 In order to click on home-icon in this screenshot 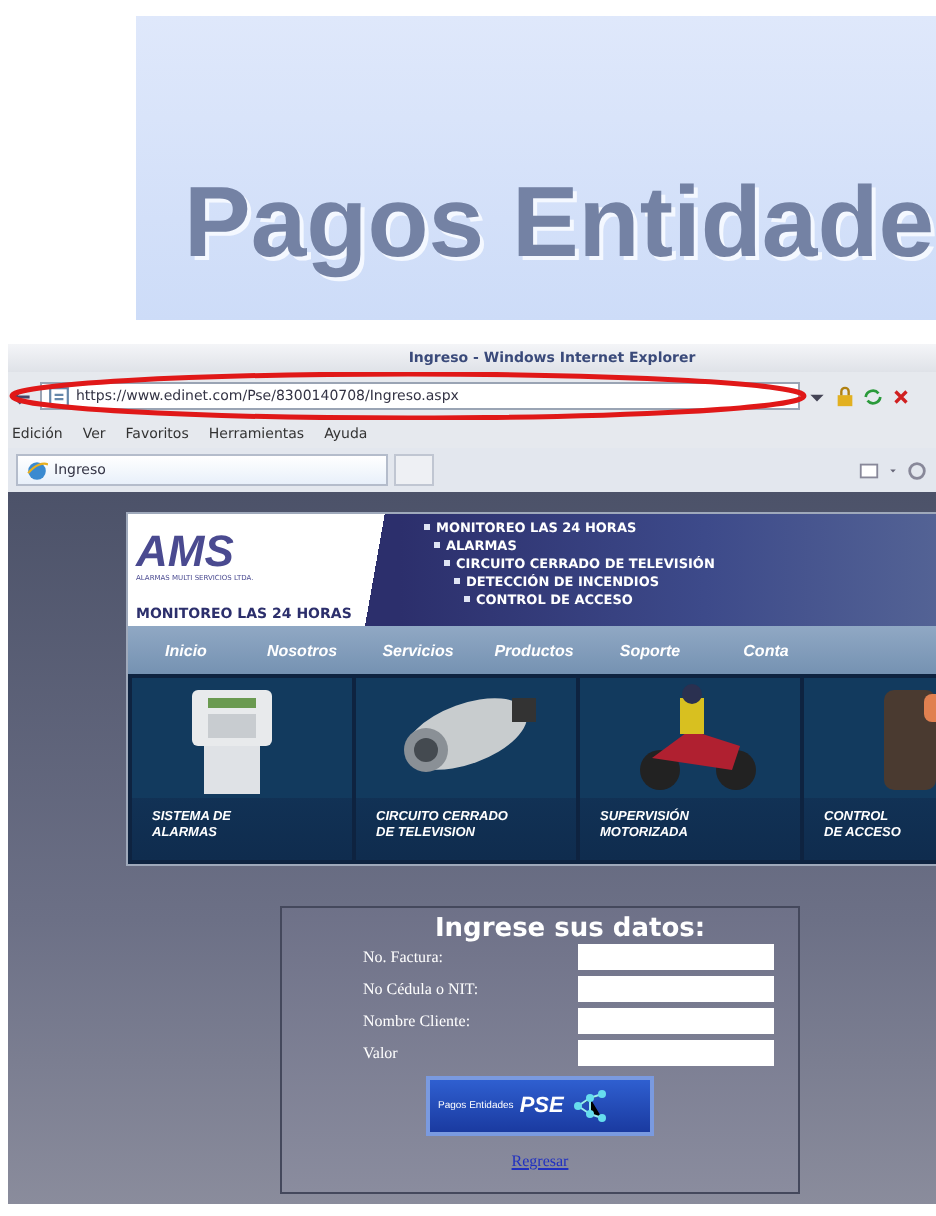, I will do `click(917, 470)`.